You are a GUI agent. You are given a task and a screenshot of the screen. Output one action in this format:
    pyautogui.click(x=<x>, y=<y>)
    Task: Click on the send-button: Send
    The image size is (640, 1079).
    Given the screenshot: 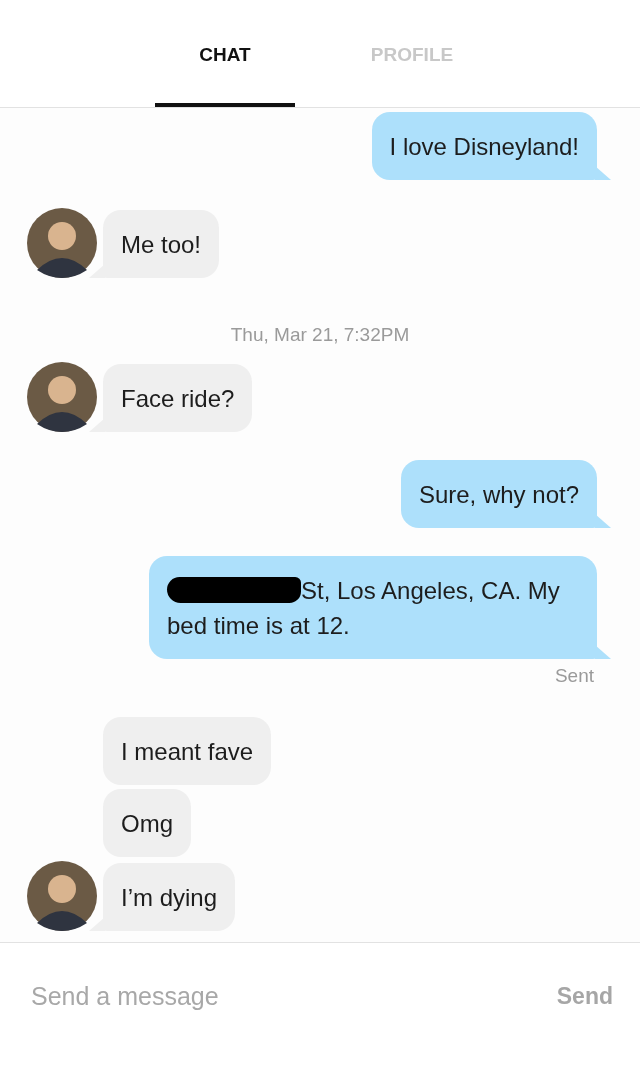 What is the action you would take?
    pyautogui.click(x=584, y=996)
    